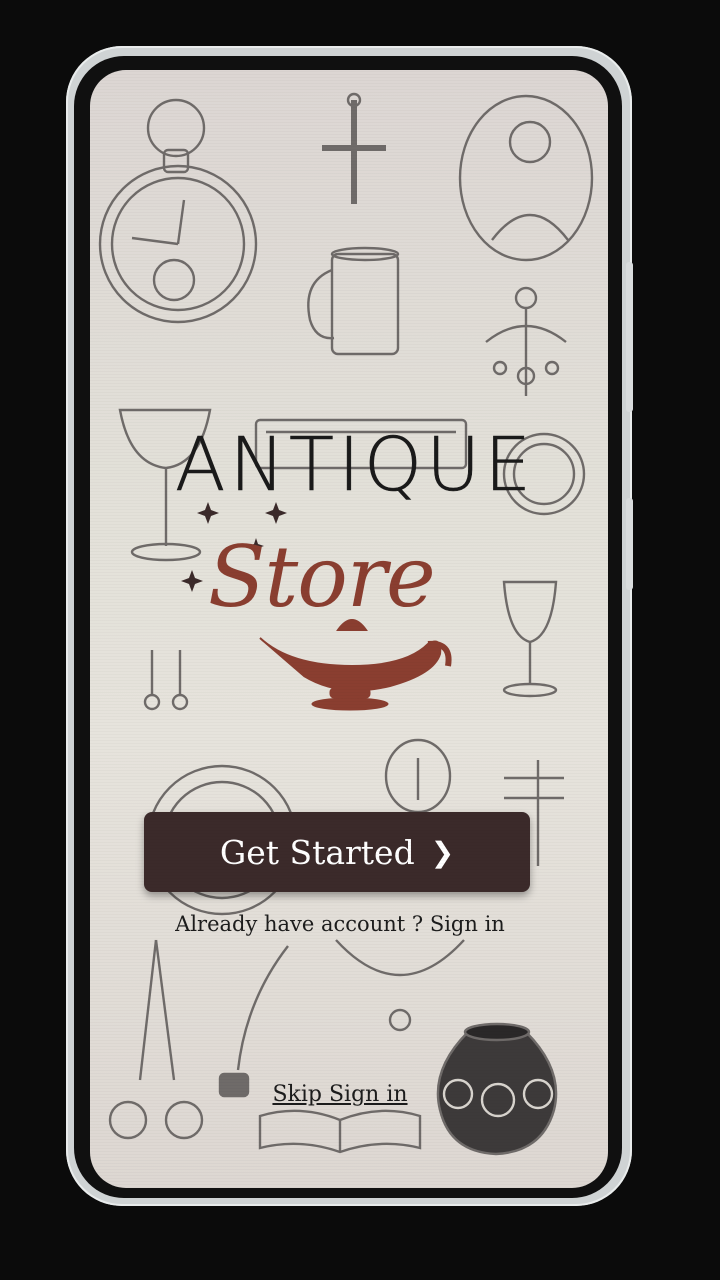  Describe the element at coordinates (340, 1131) in the screenshot. I see `open-book-icon` at that location.